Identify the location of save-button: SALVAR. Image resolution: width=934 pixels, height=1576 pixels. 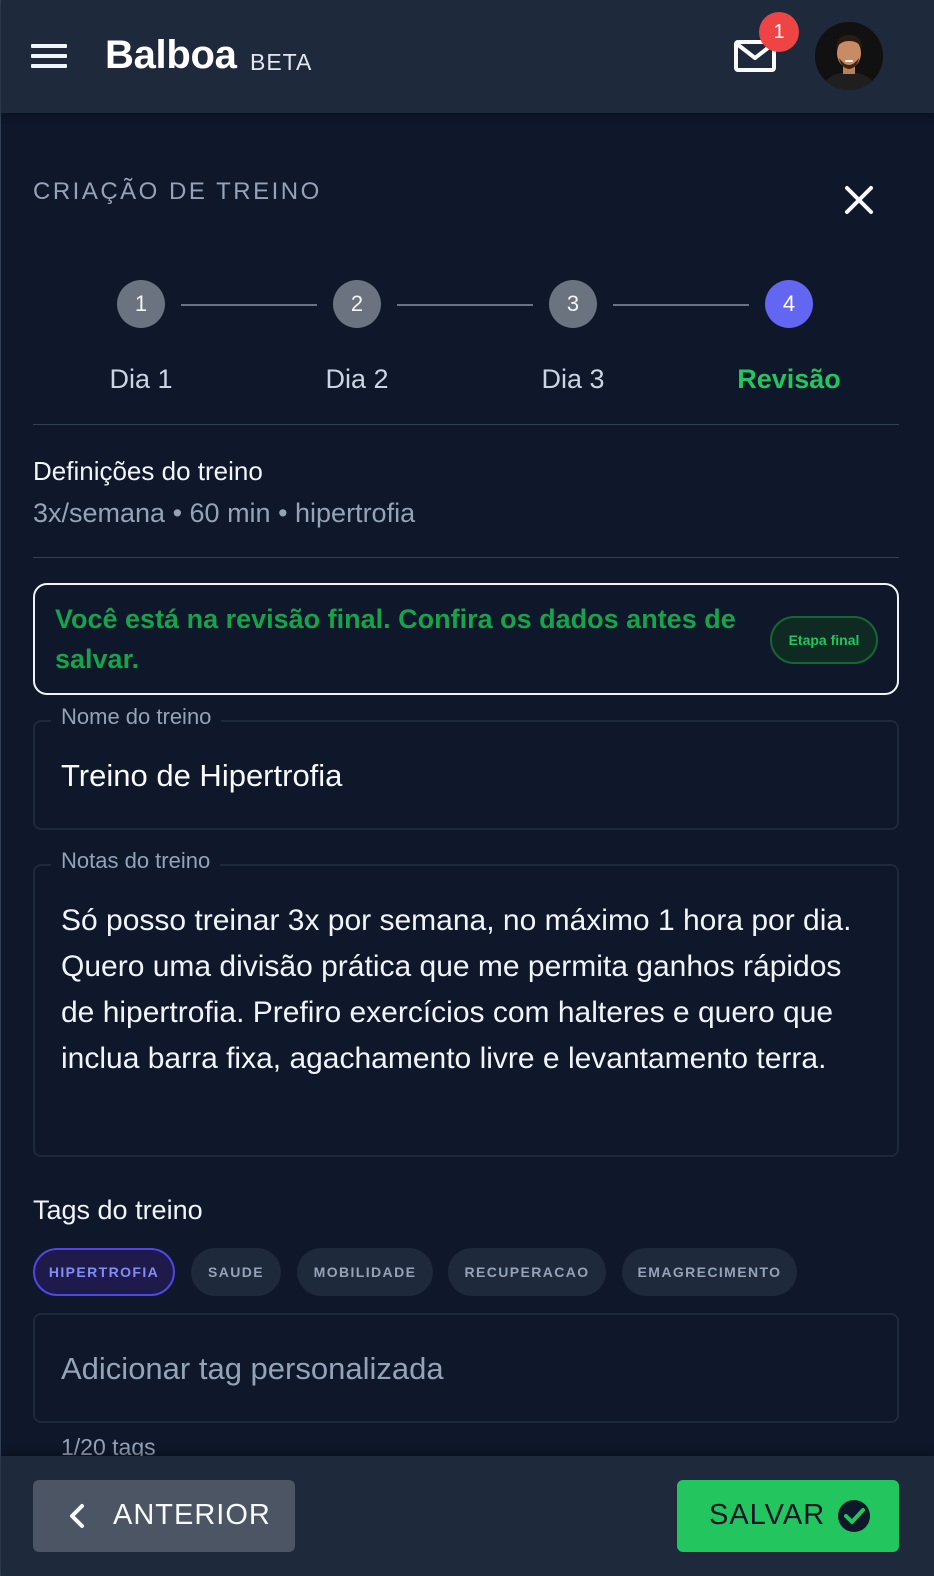
(788, 1516).